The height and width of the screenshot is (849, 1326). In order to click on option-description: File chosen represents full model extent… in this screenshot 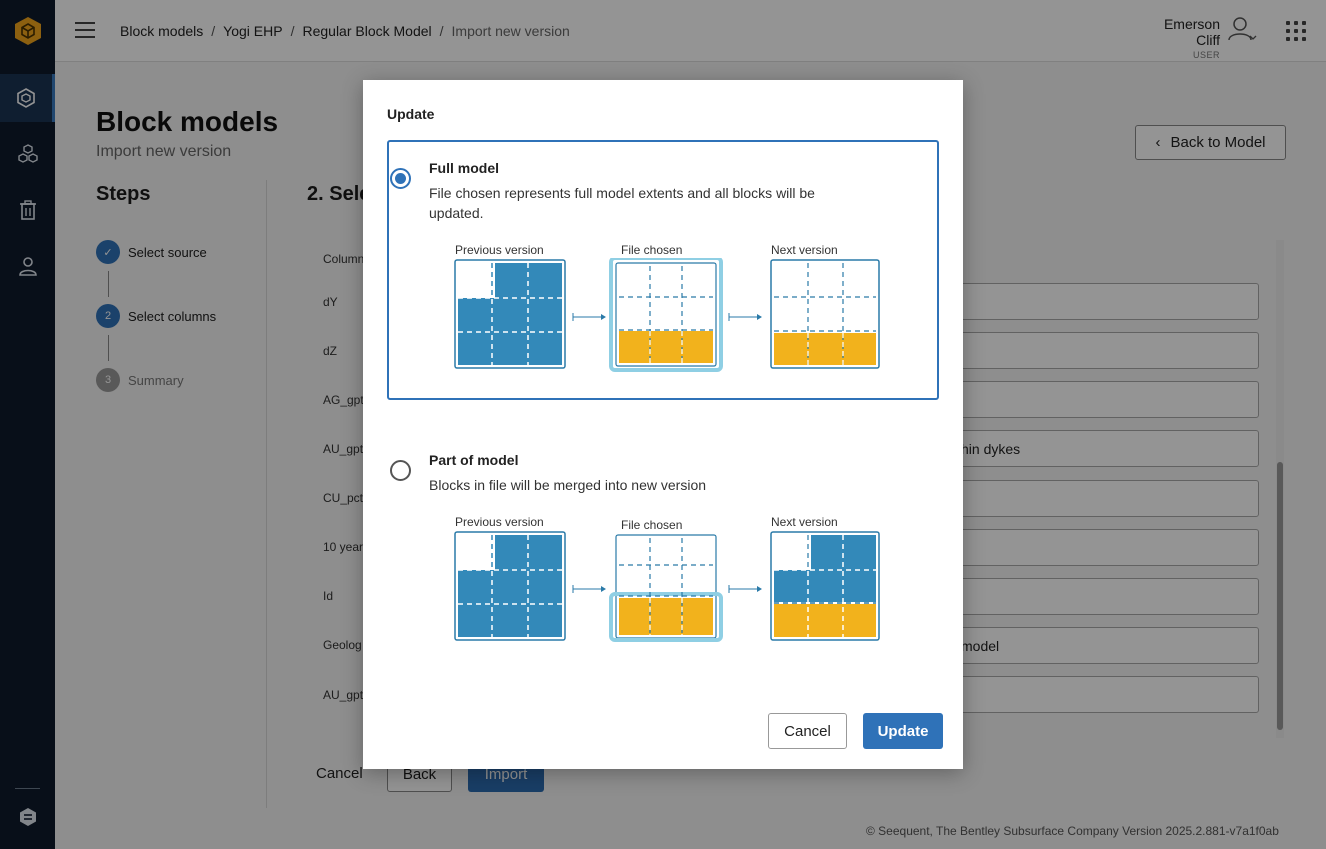, I will do `click(622, 203)`.